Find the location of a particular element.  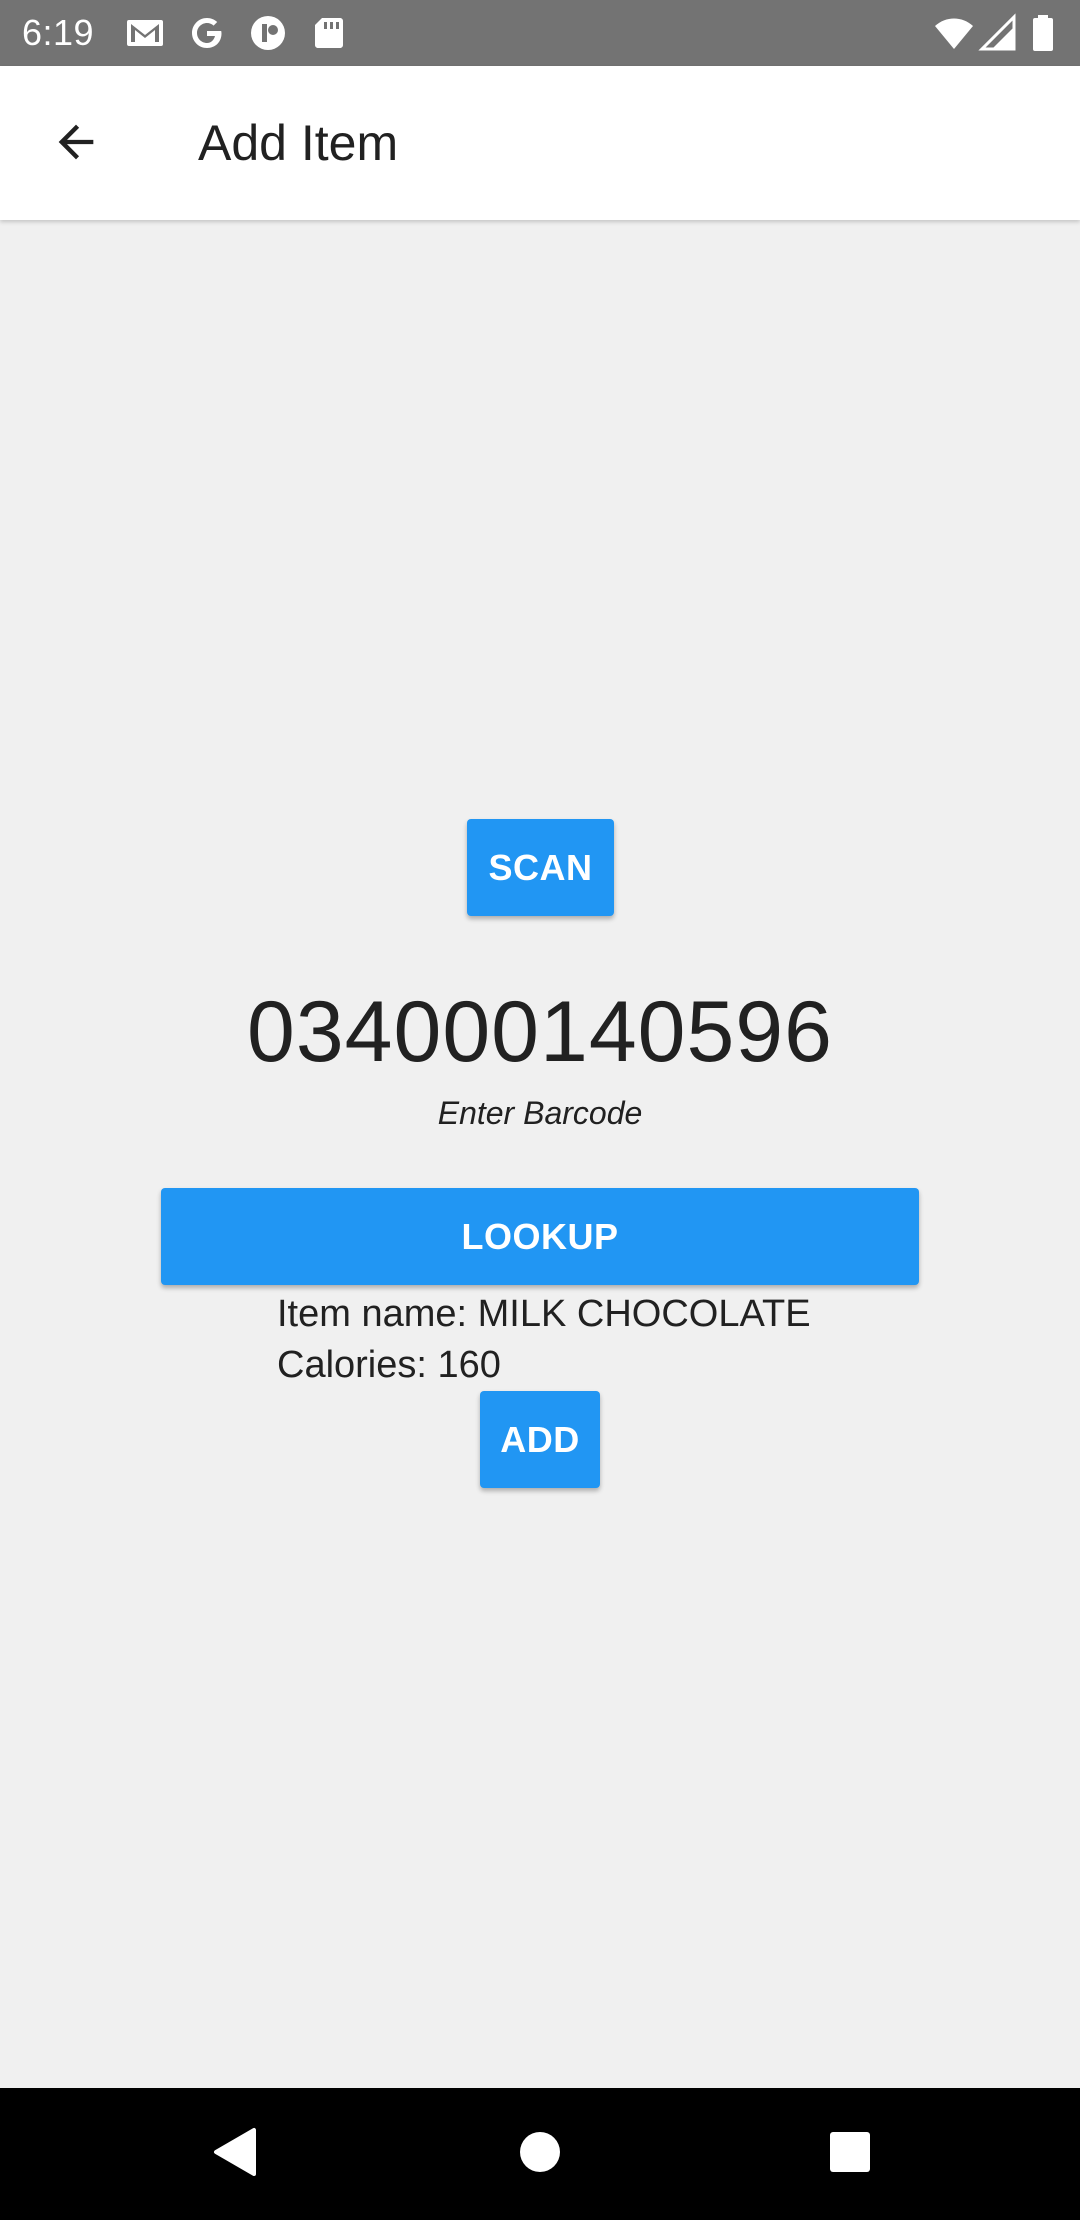

barcode-input: 034000140596 is located at coordinates (540, 1032).